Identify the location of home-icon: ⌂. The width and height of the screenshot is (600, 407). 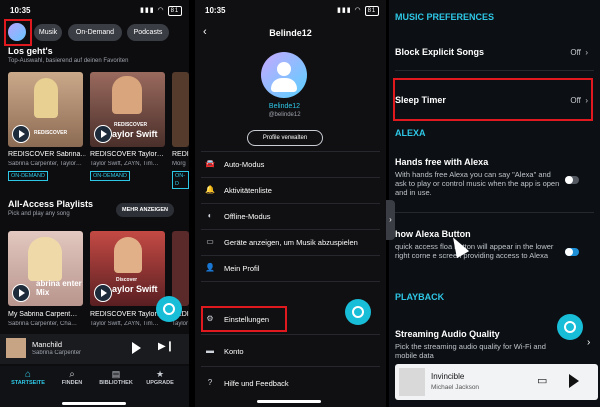
(28, 374).